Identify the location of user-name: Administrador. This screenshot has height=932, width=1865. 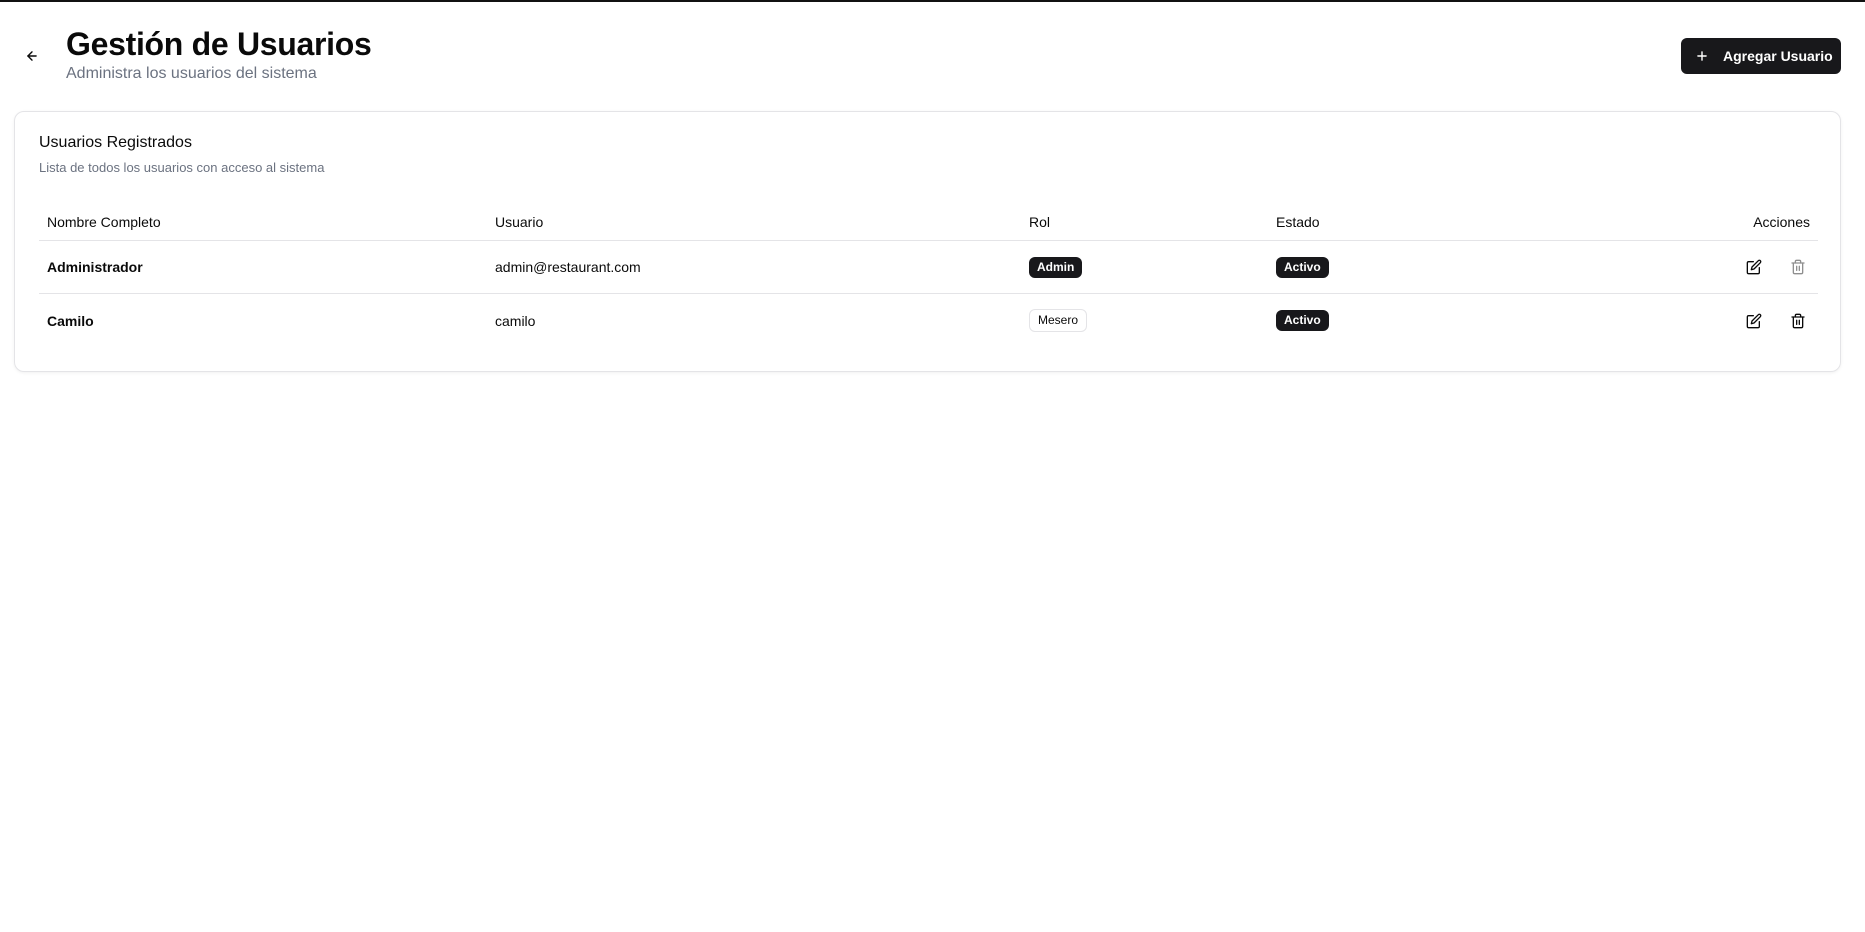
(95, 267).